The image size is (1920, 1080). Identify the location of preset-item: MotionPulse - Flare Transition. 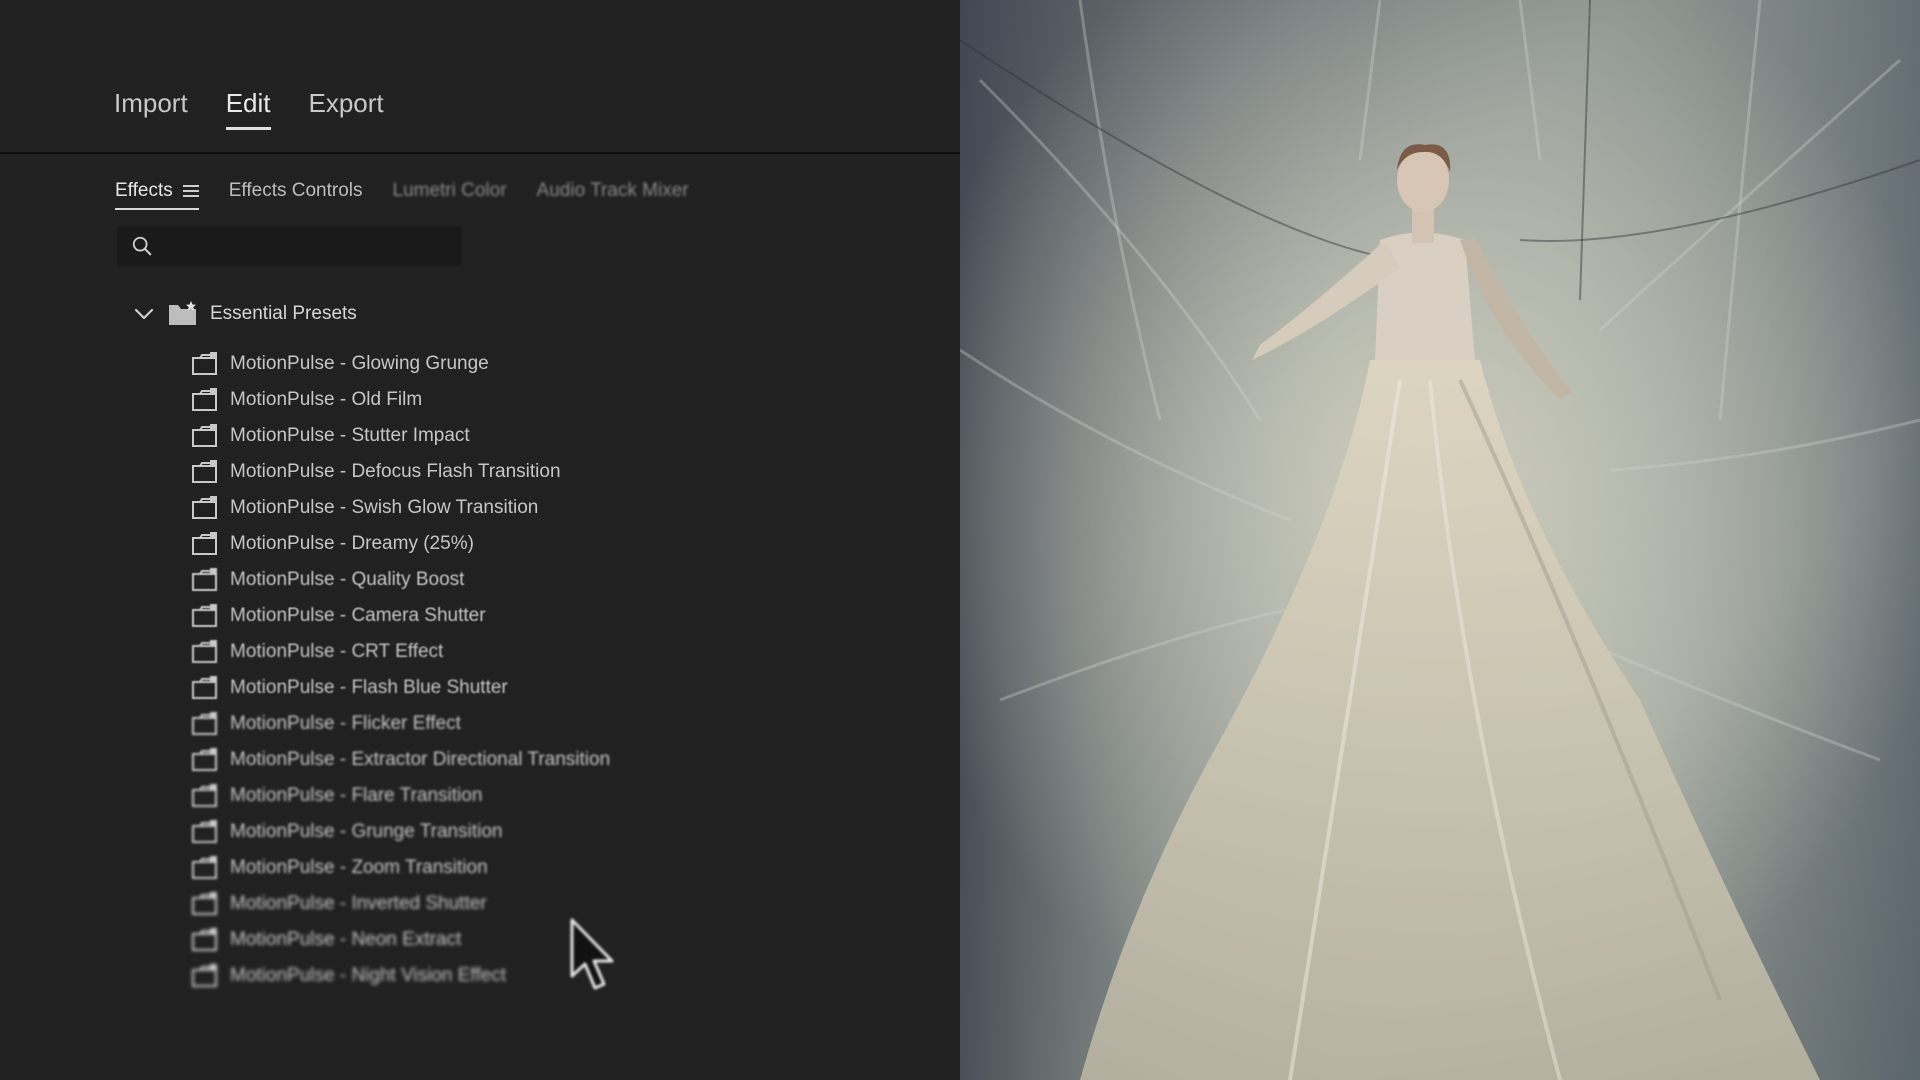
(401, 796).